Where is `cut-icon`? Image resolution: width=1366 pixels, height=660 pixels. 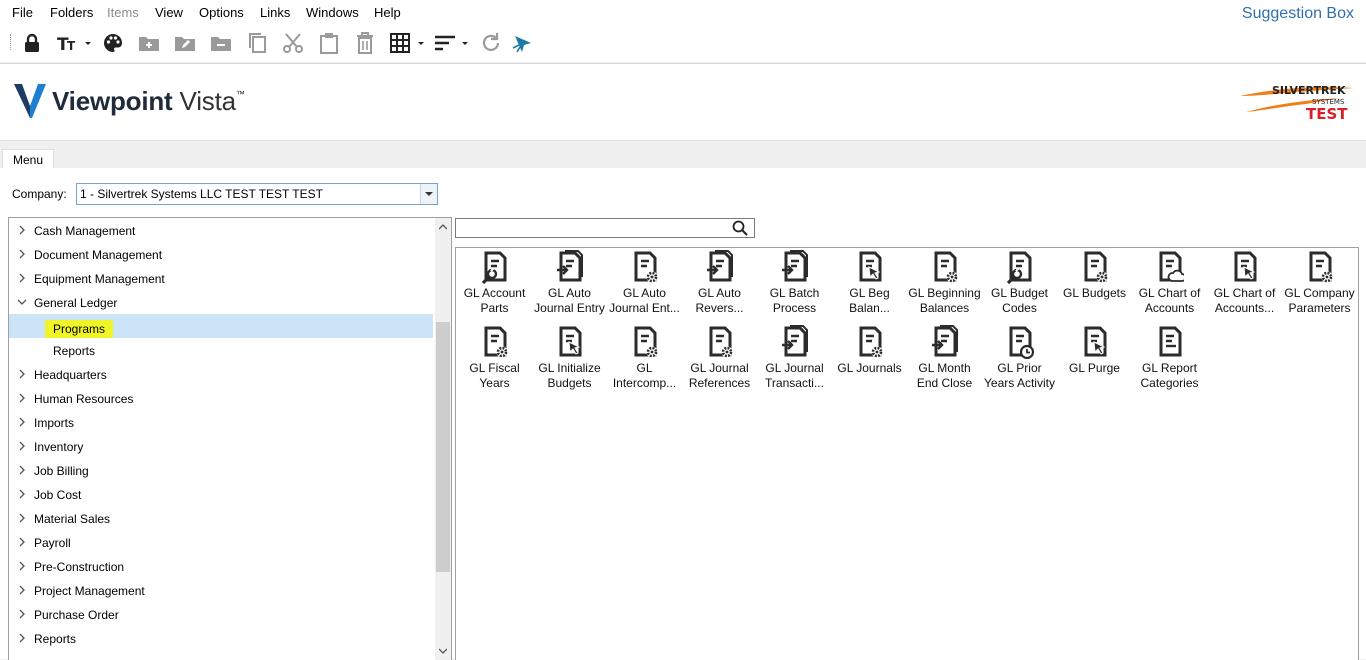 cut-icon is located at coordinates (293, 43).